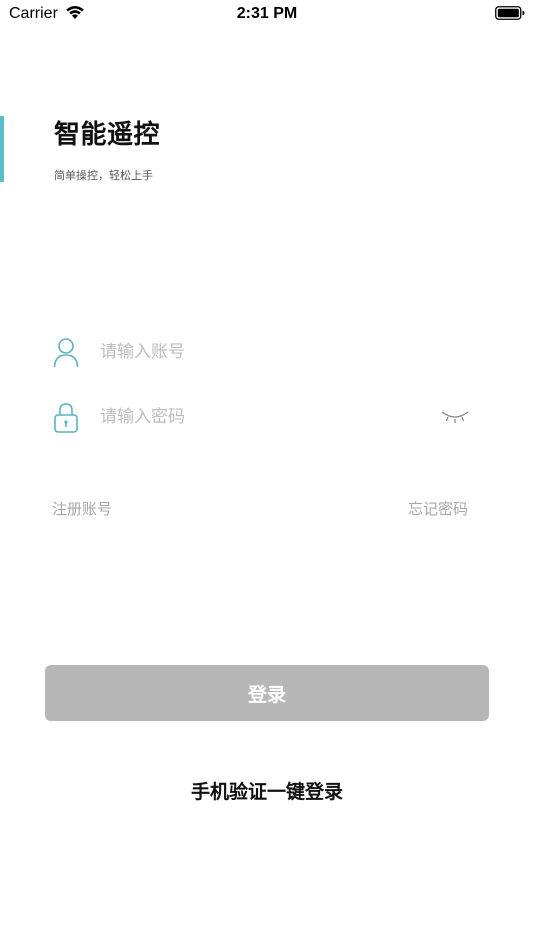 The width and height of the screenshot is (534, 950). Describe the element at coordinates (267, 693) in the screenshot. I see `login-button: 登录` at that location.